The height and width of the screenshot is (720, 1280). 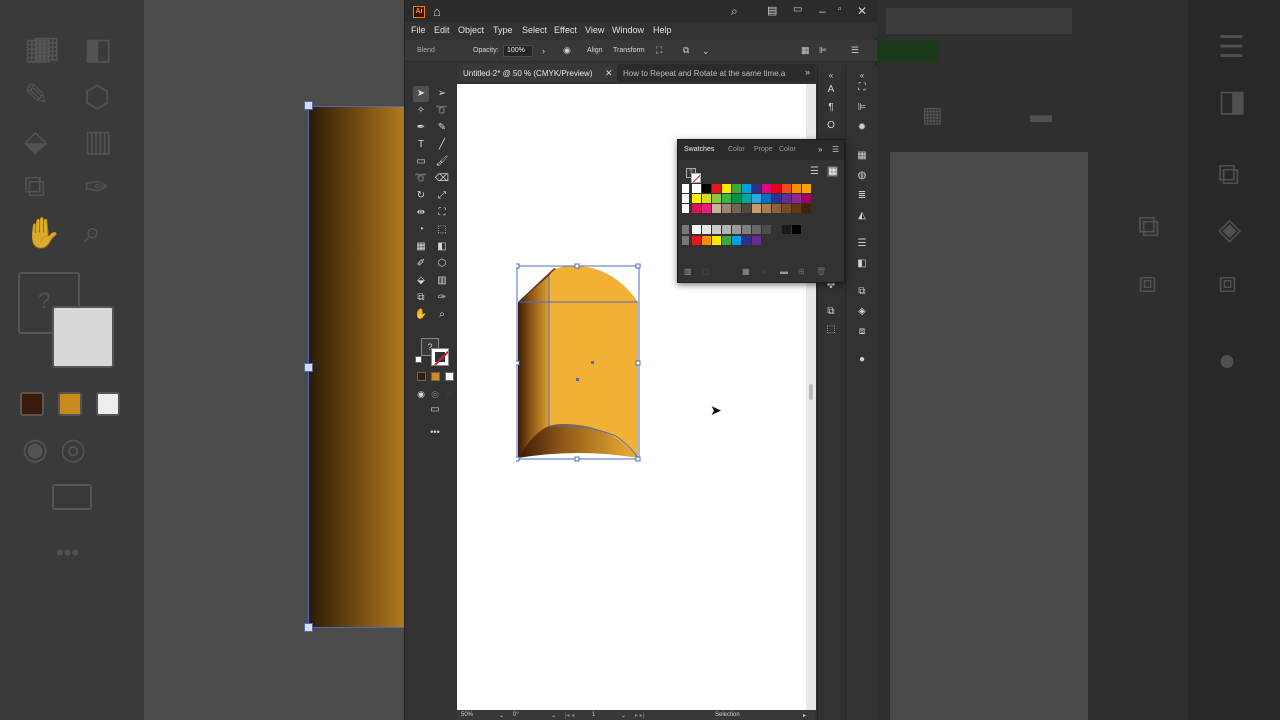 I want to click on screen-mode-icon: ▭, so click(x=435, y=410).